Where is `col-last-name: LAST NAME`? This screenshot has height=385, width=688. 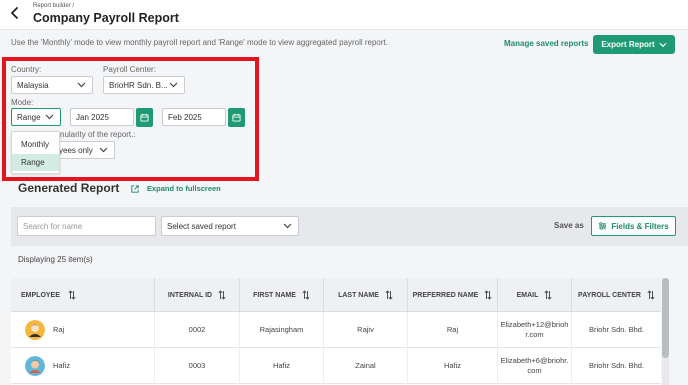 col-last-name: LAST NAME is located at coordinates (366, 295).